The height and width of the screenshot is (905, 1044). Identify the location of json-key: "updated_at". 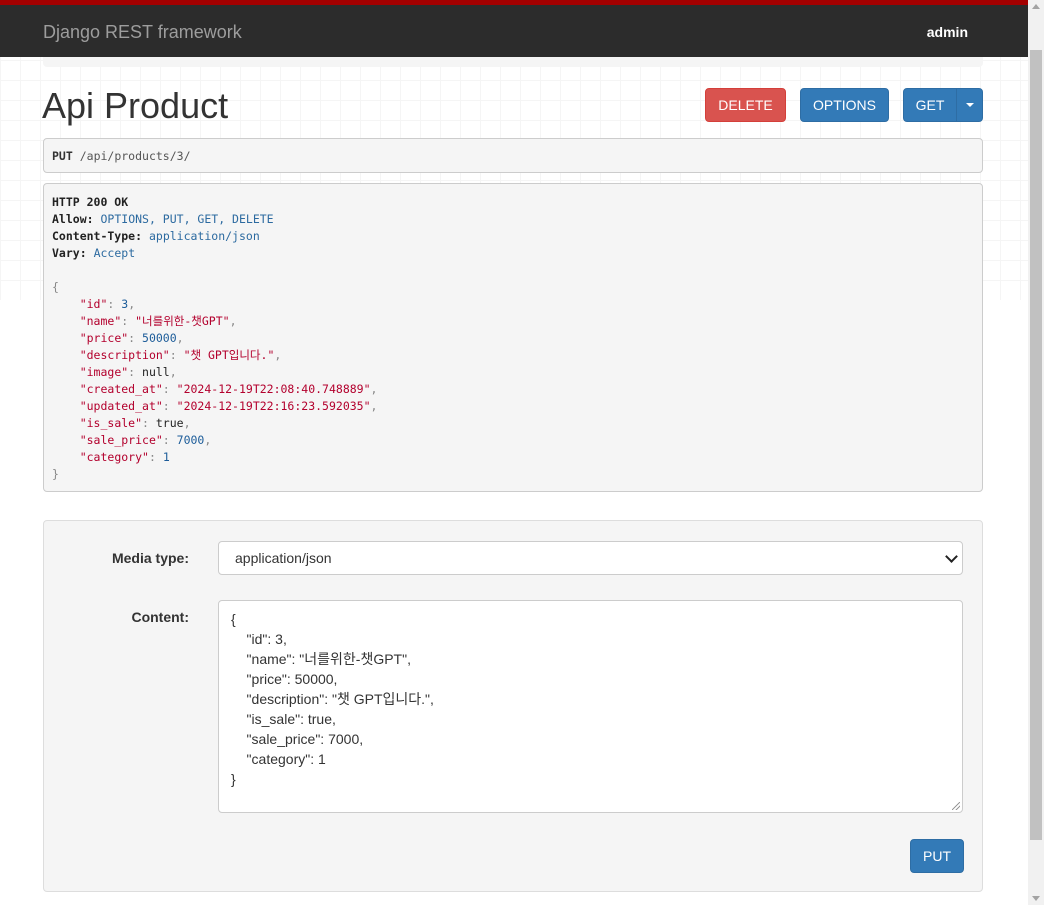
(121, 406).